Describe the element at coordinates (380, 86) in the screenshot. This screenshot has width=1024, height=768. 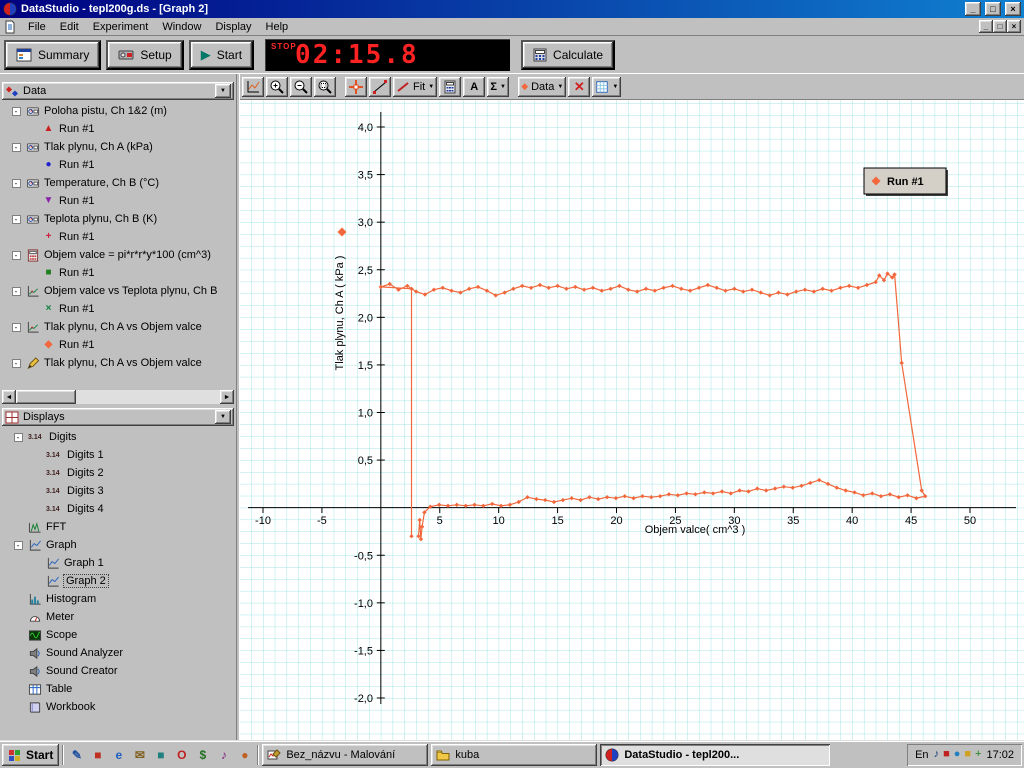
I see `slope-tool-button` at that location.